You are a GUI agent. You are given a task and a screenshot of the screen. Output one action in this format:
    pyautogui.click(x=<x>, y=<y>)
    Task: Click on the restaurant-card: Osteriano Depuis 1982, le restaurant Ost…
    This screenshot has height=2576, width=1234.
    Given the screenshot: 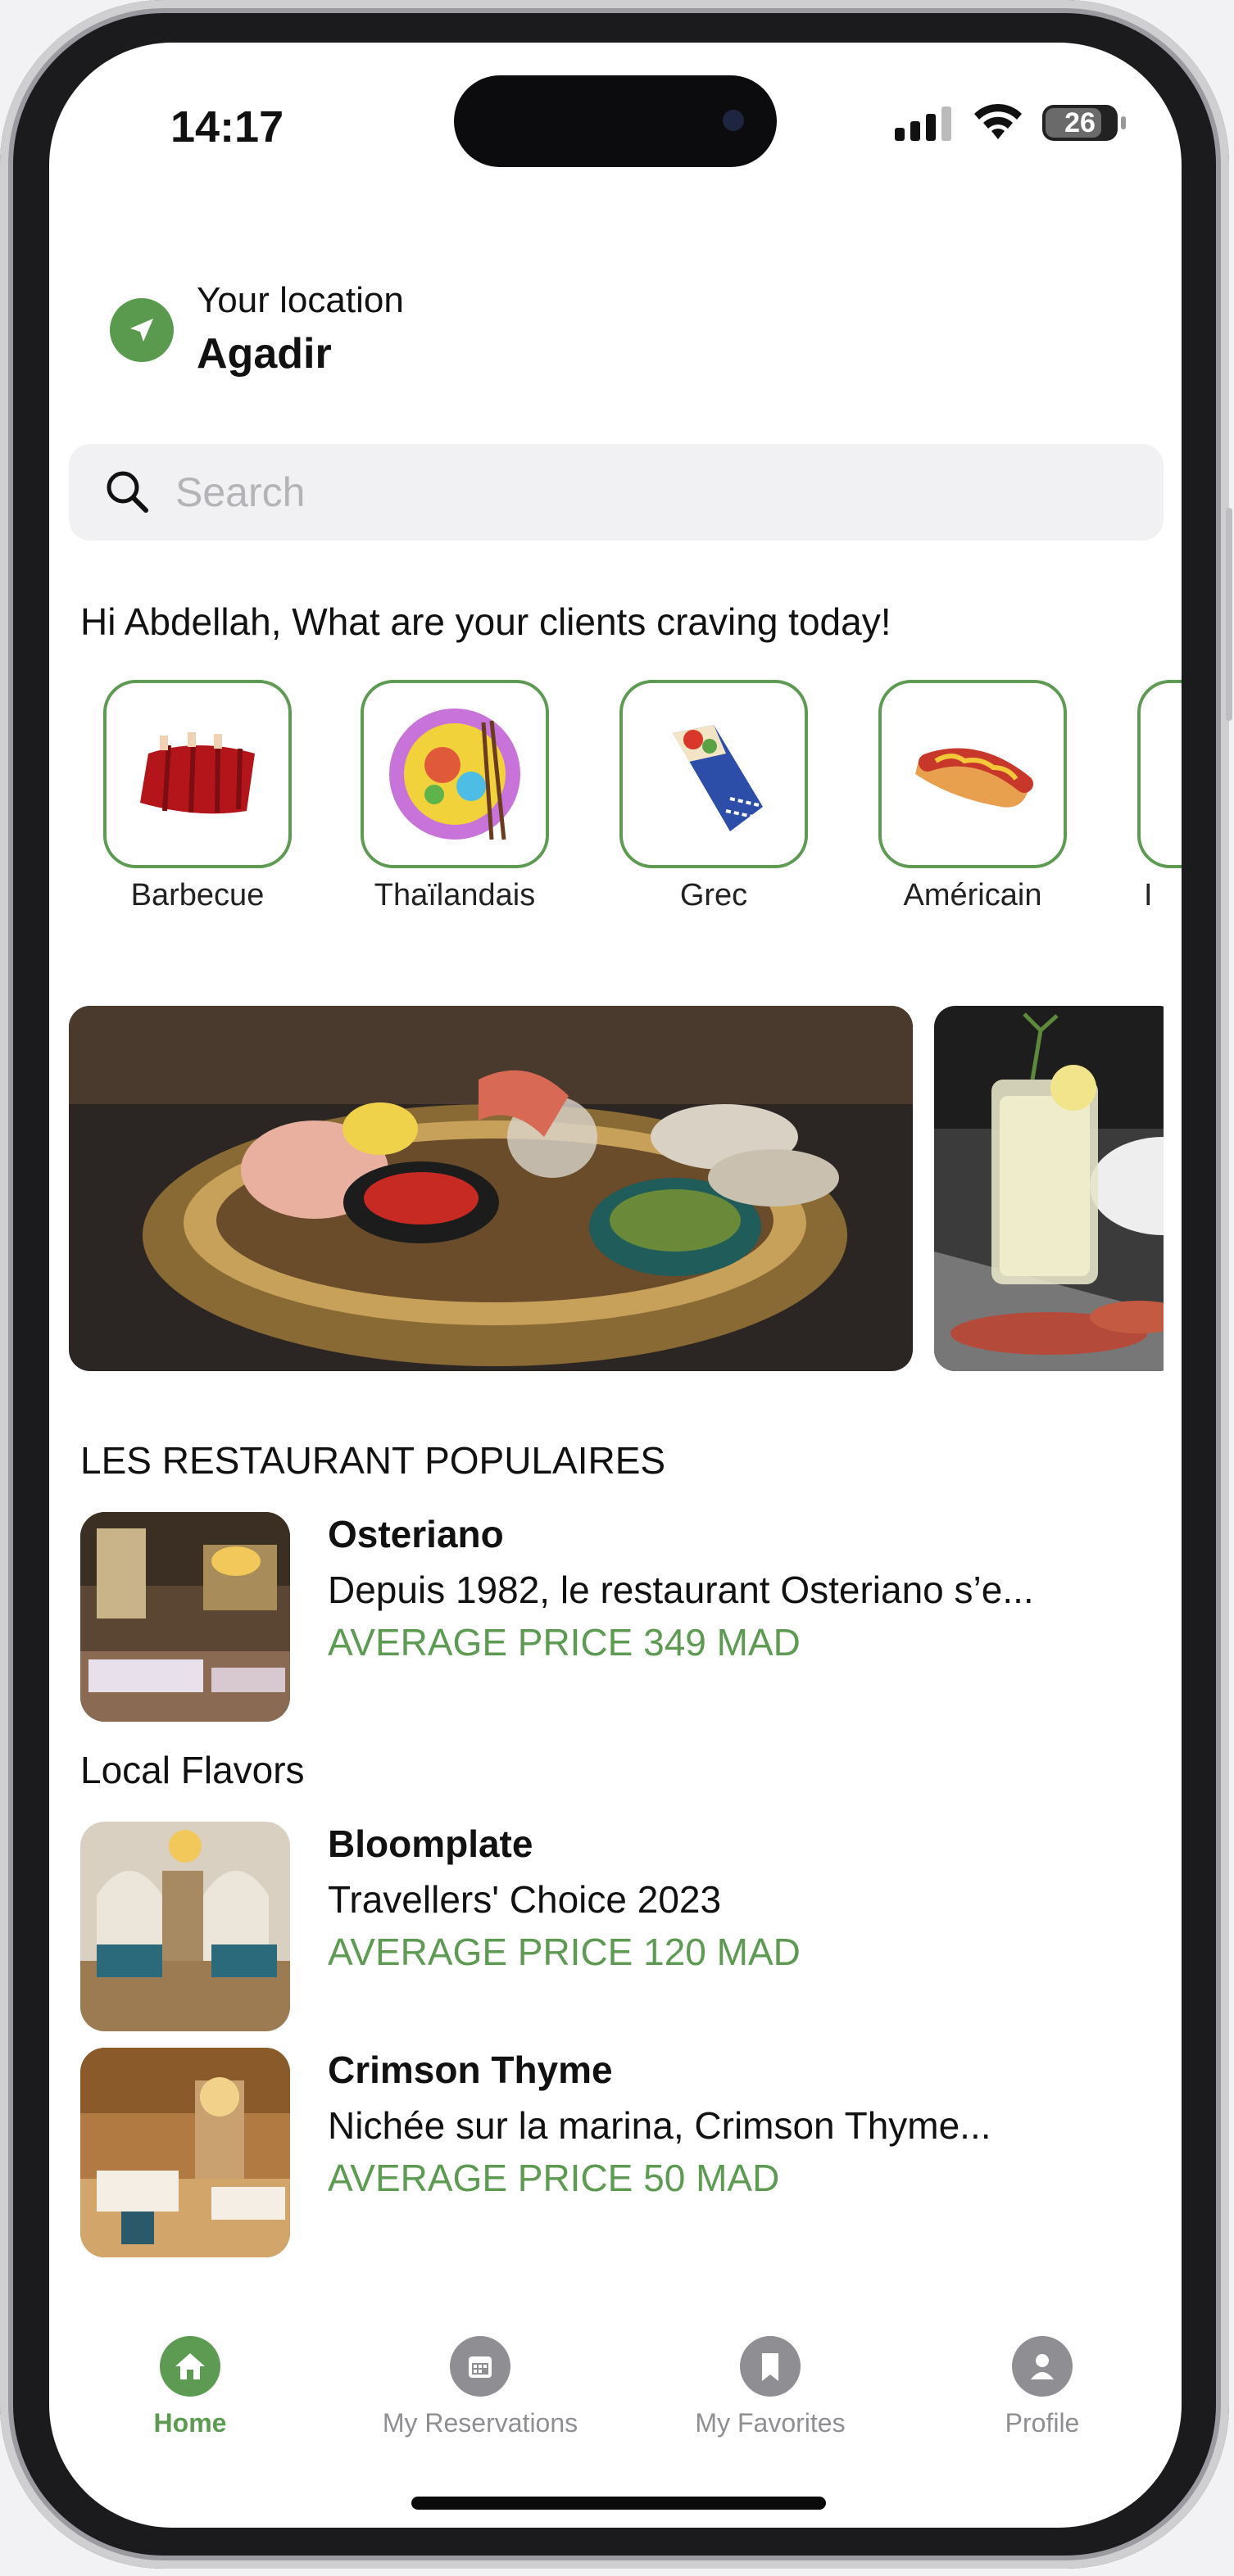 What is the action you would take?
    pyautogui.click(x=613, y=1617)
    